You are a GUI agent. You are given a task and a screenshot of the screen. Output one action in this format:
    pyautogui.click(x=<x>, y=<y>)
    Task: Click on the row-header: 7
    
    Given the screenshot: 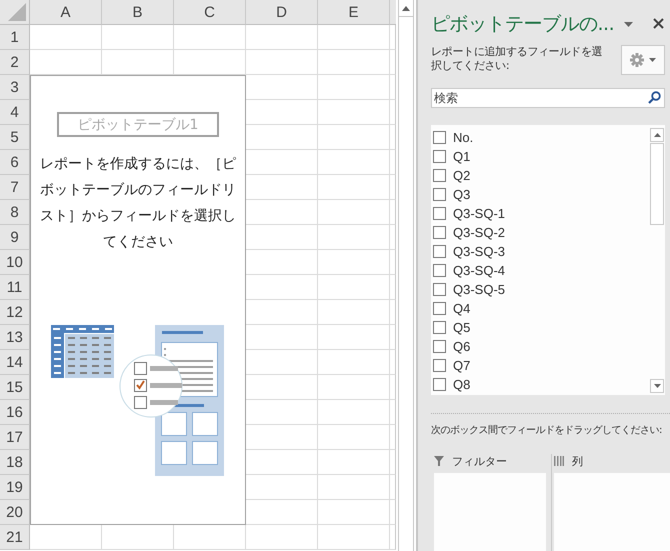 What is the action you would take?
    pyautogui.click(x=15, y=187)
    